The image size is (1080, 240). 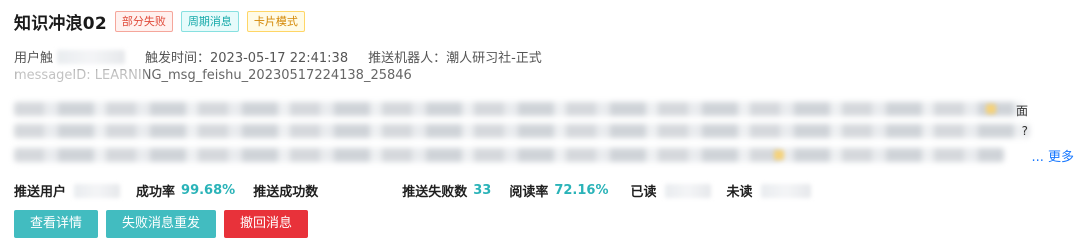 What do you see at coordinates (1024, 131) in the screenshot?
I see `clipped-text-2: ?` at bounding box center [1024, 131].